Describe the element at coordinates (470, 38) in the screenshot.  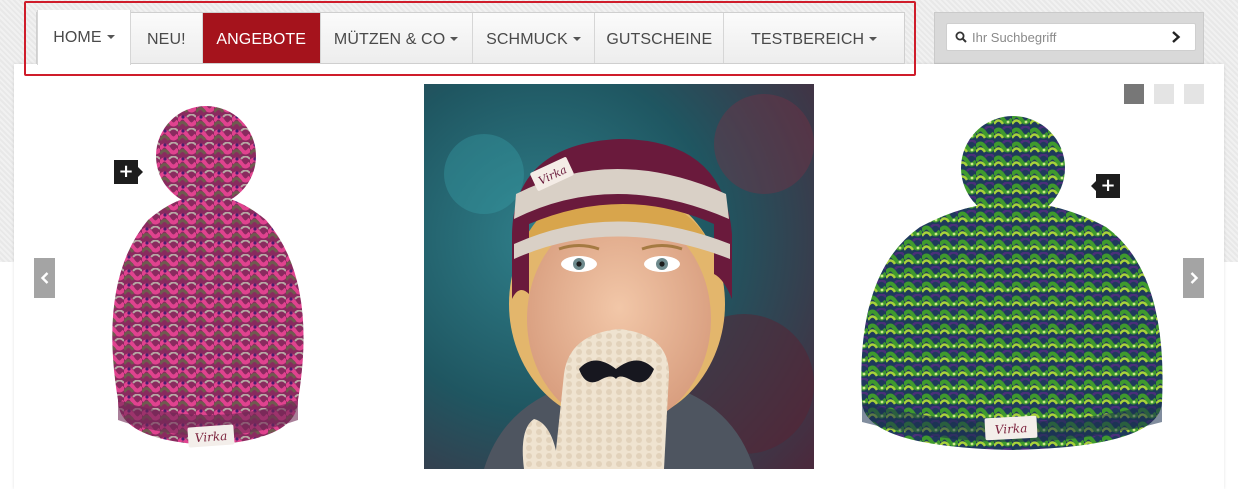
I see `nav-highlight-outline` at that location.